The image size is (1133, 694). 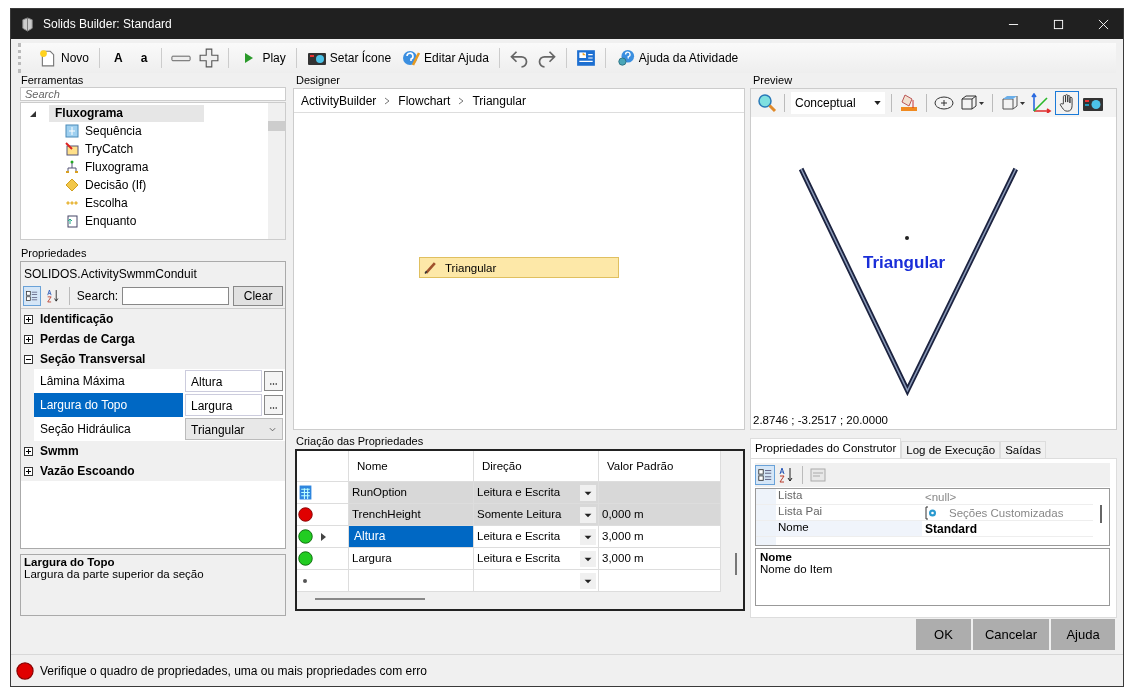 What do you see at coordinates (72, 167) in the screenshot?
I see `flowchart-icon` at bounding box center [72, 167].